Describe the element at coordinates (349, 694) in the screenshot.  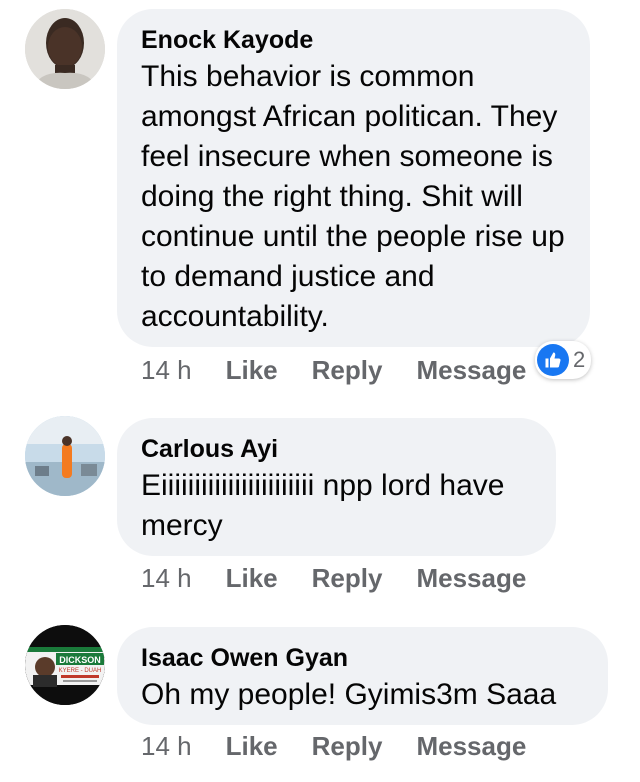
I see `comment-text: Oh my people! Gyimis3m Saaa` at that location.